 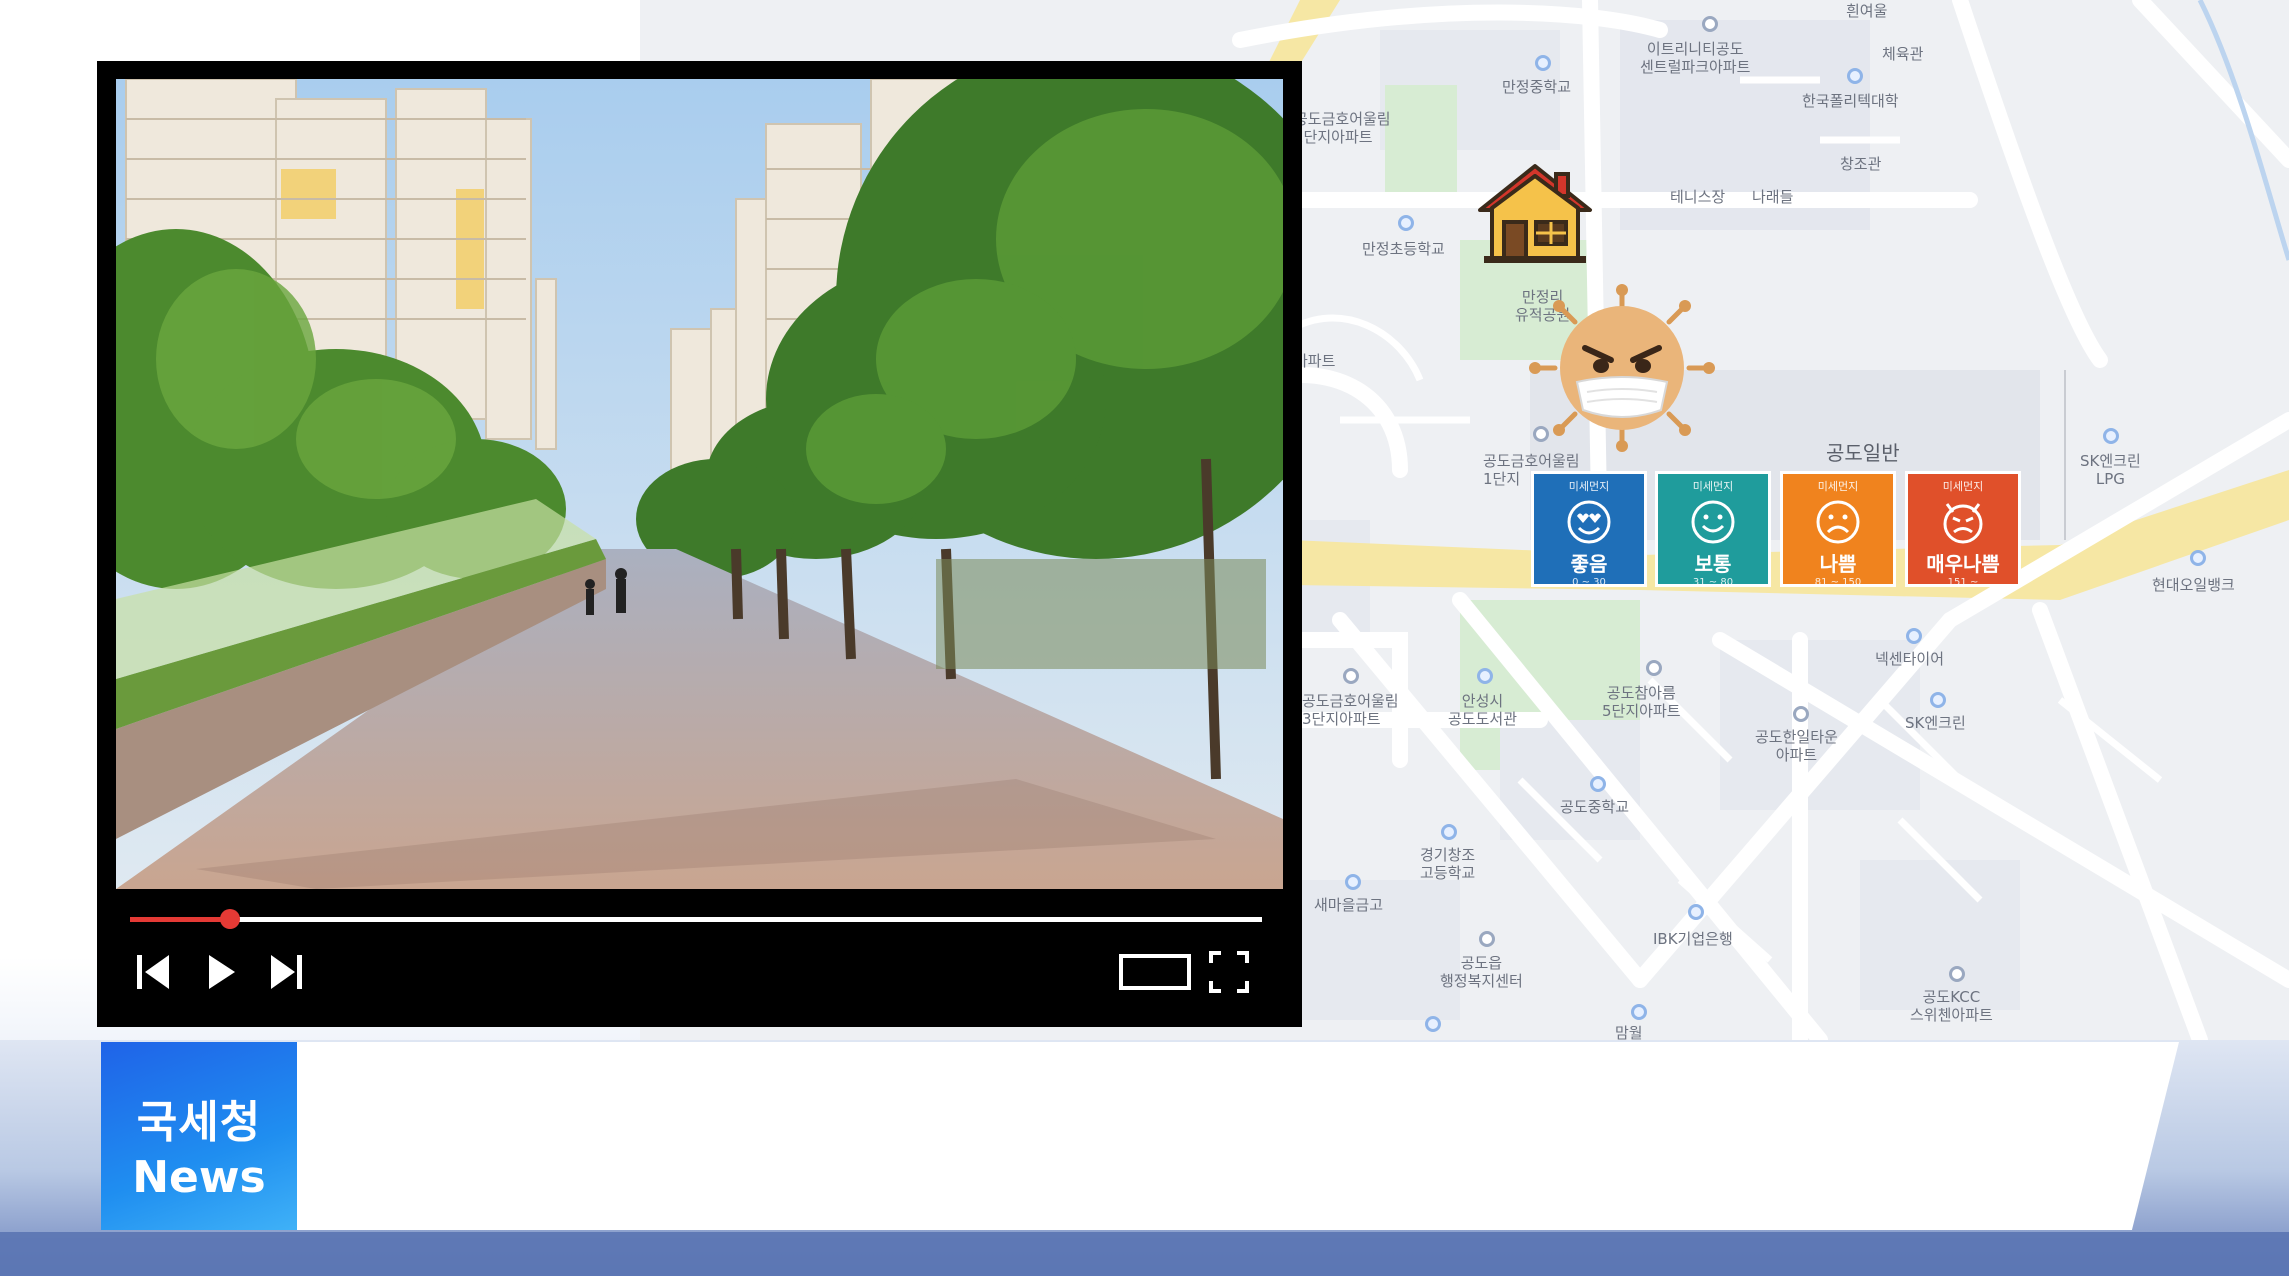 What do you see at coordinates (1238, 1136) in the screenshot?
I see `caption-box` at bounding box center [1238, 1136].